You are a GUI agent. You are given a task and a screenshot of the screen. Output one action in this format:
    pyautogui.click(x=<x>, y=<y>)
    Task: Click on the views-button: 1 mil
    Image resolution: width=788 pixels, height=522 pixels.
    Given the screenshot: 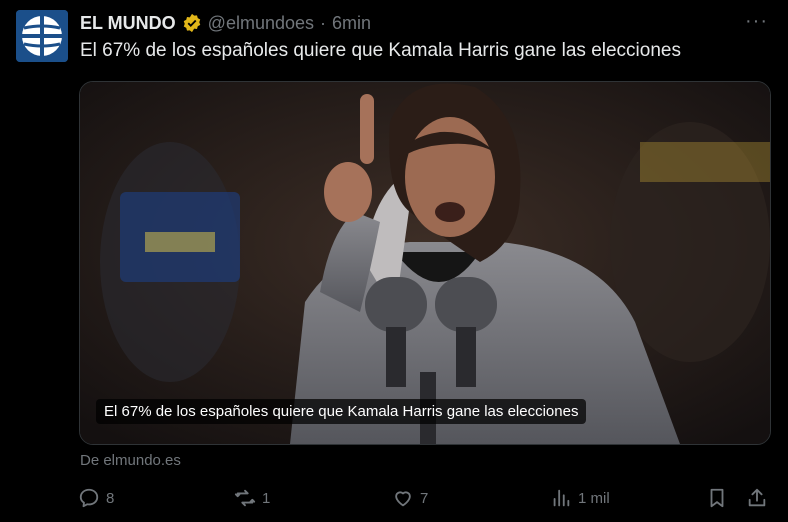 What is the action you would take?
    pyautogui.click(x=580, y=498)
    